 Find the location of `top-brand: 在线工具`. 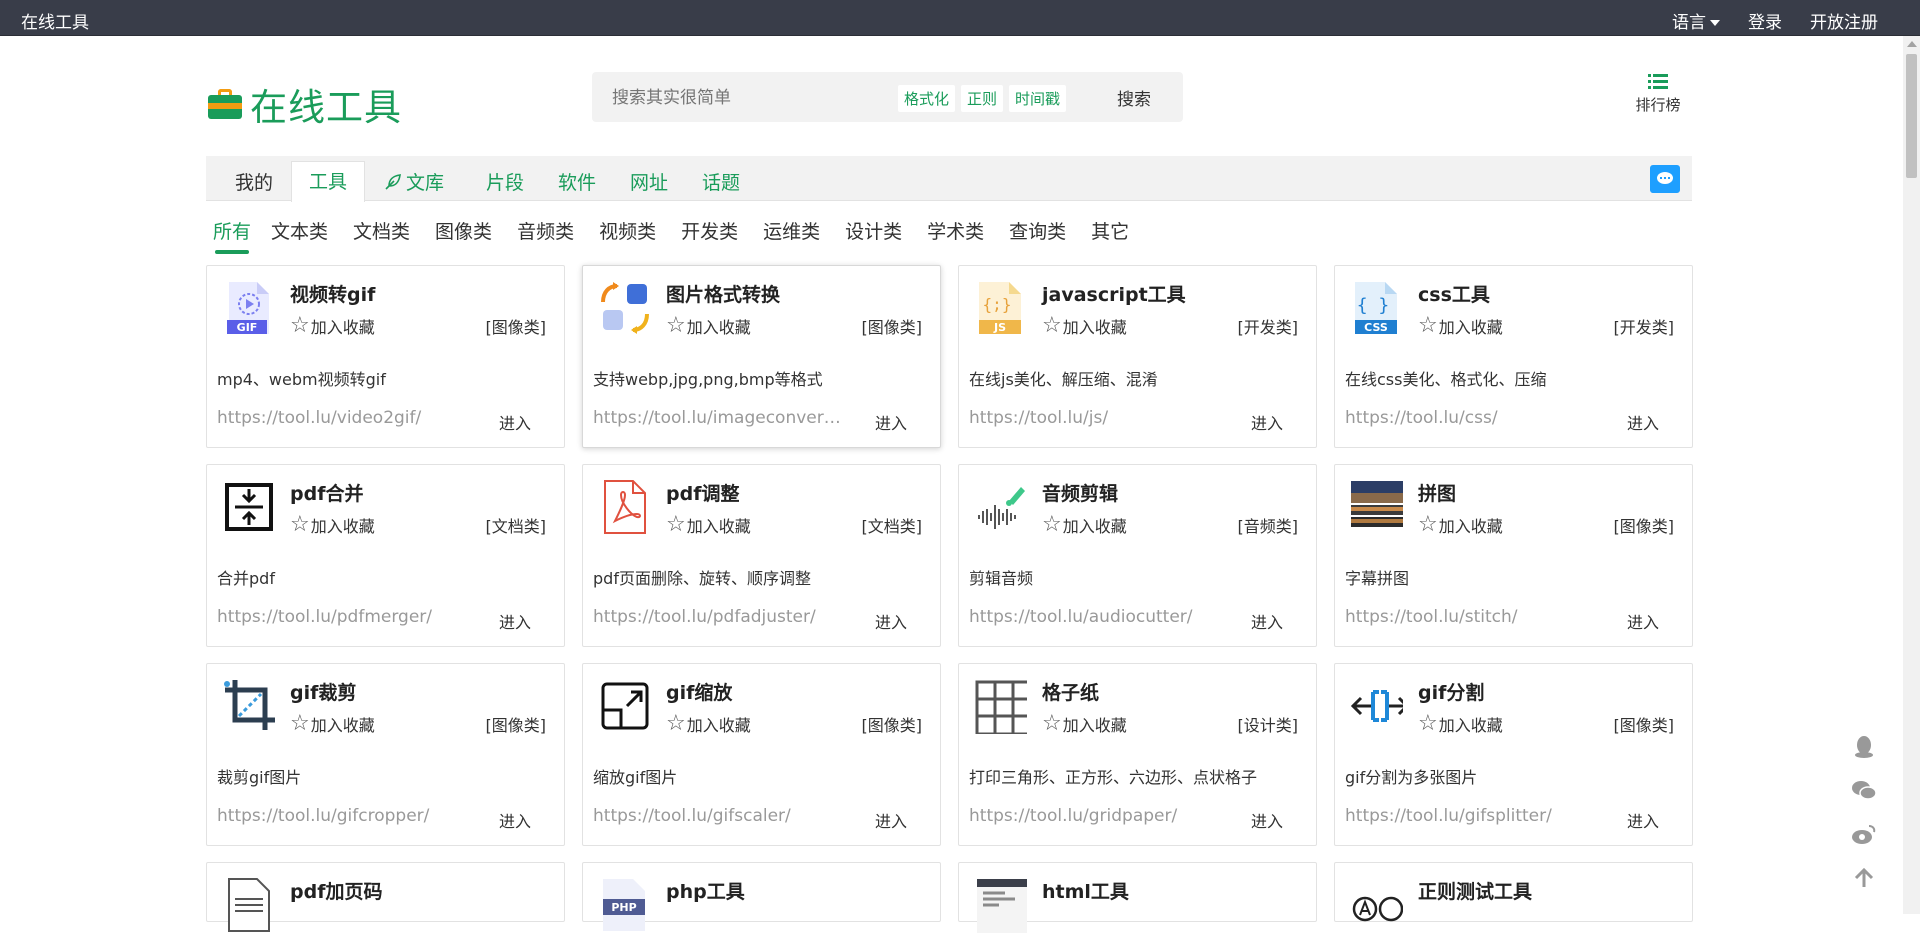

top-brand: 在线工具 is located at coordinates (55, 20).